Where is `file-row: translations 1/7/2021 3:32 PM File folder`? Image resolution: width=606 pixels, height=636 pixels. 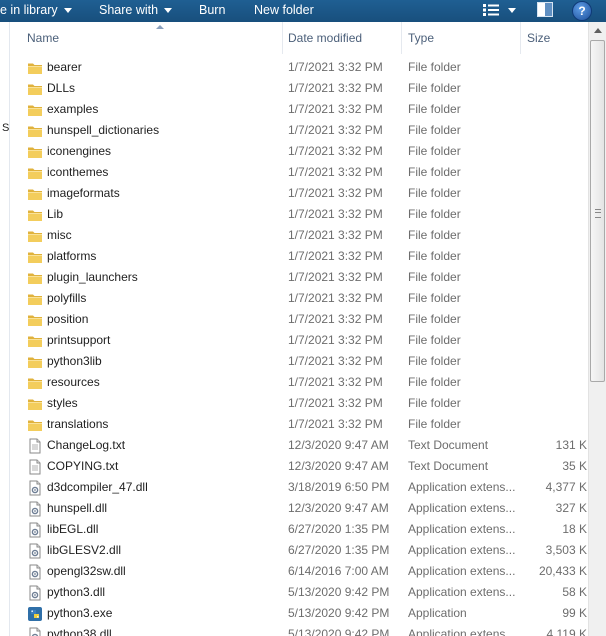 file-row: translations 1/7/2021 3:32 PM File folder is located at coordinates (299, 424).